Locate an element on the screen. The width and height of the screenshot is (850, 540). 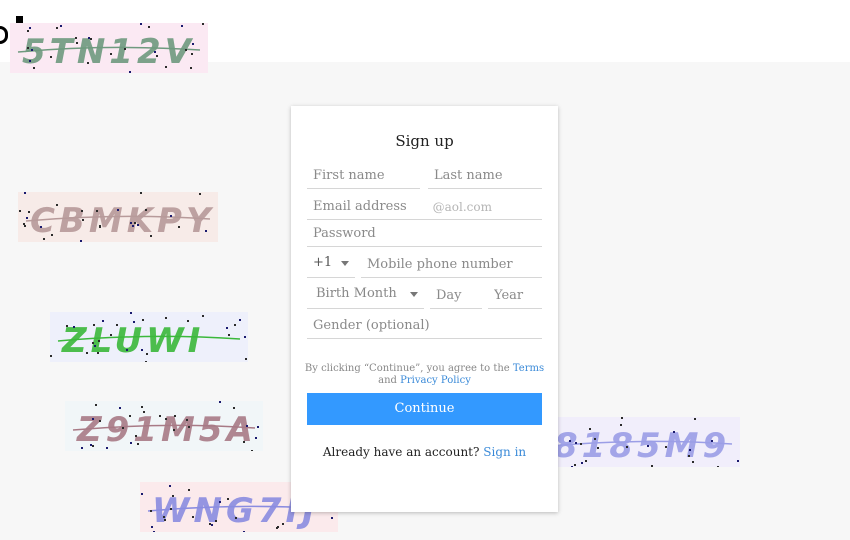
page-title: Sign up is located at coordinates (424, 141).